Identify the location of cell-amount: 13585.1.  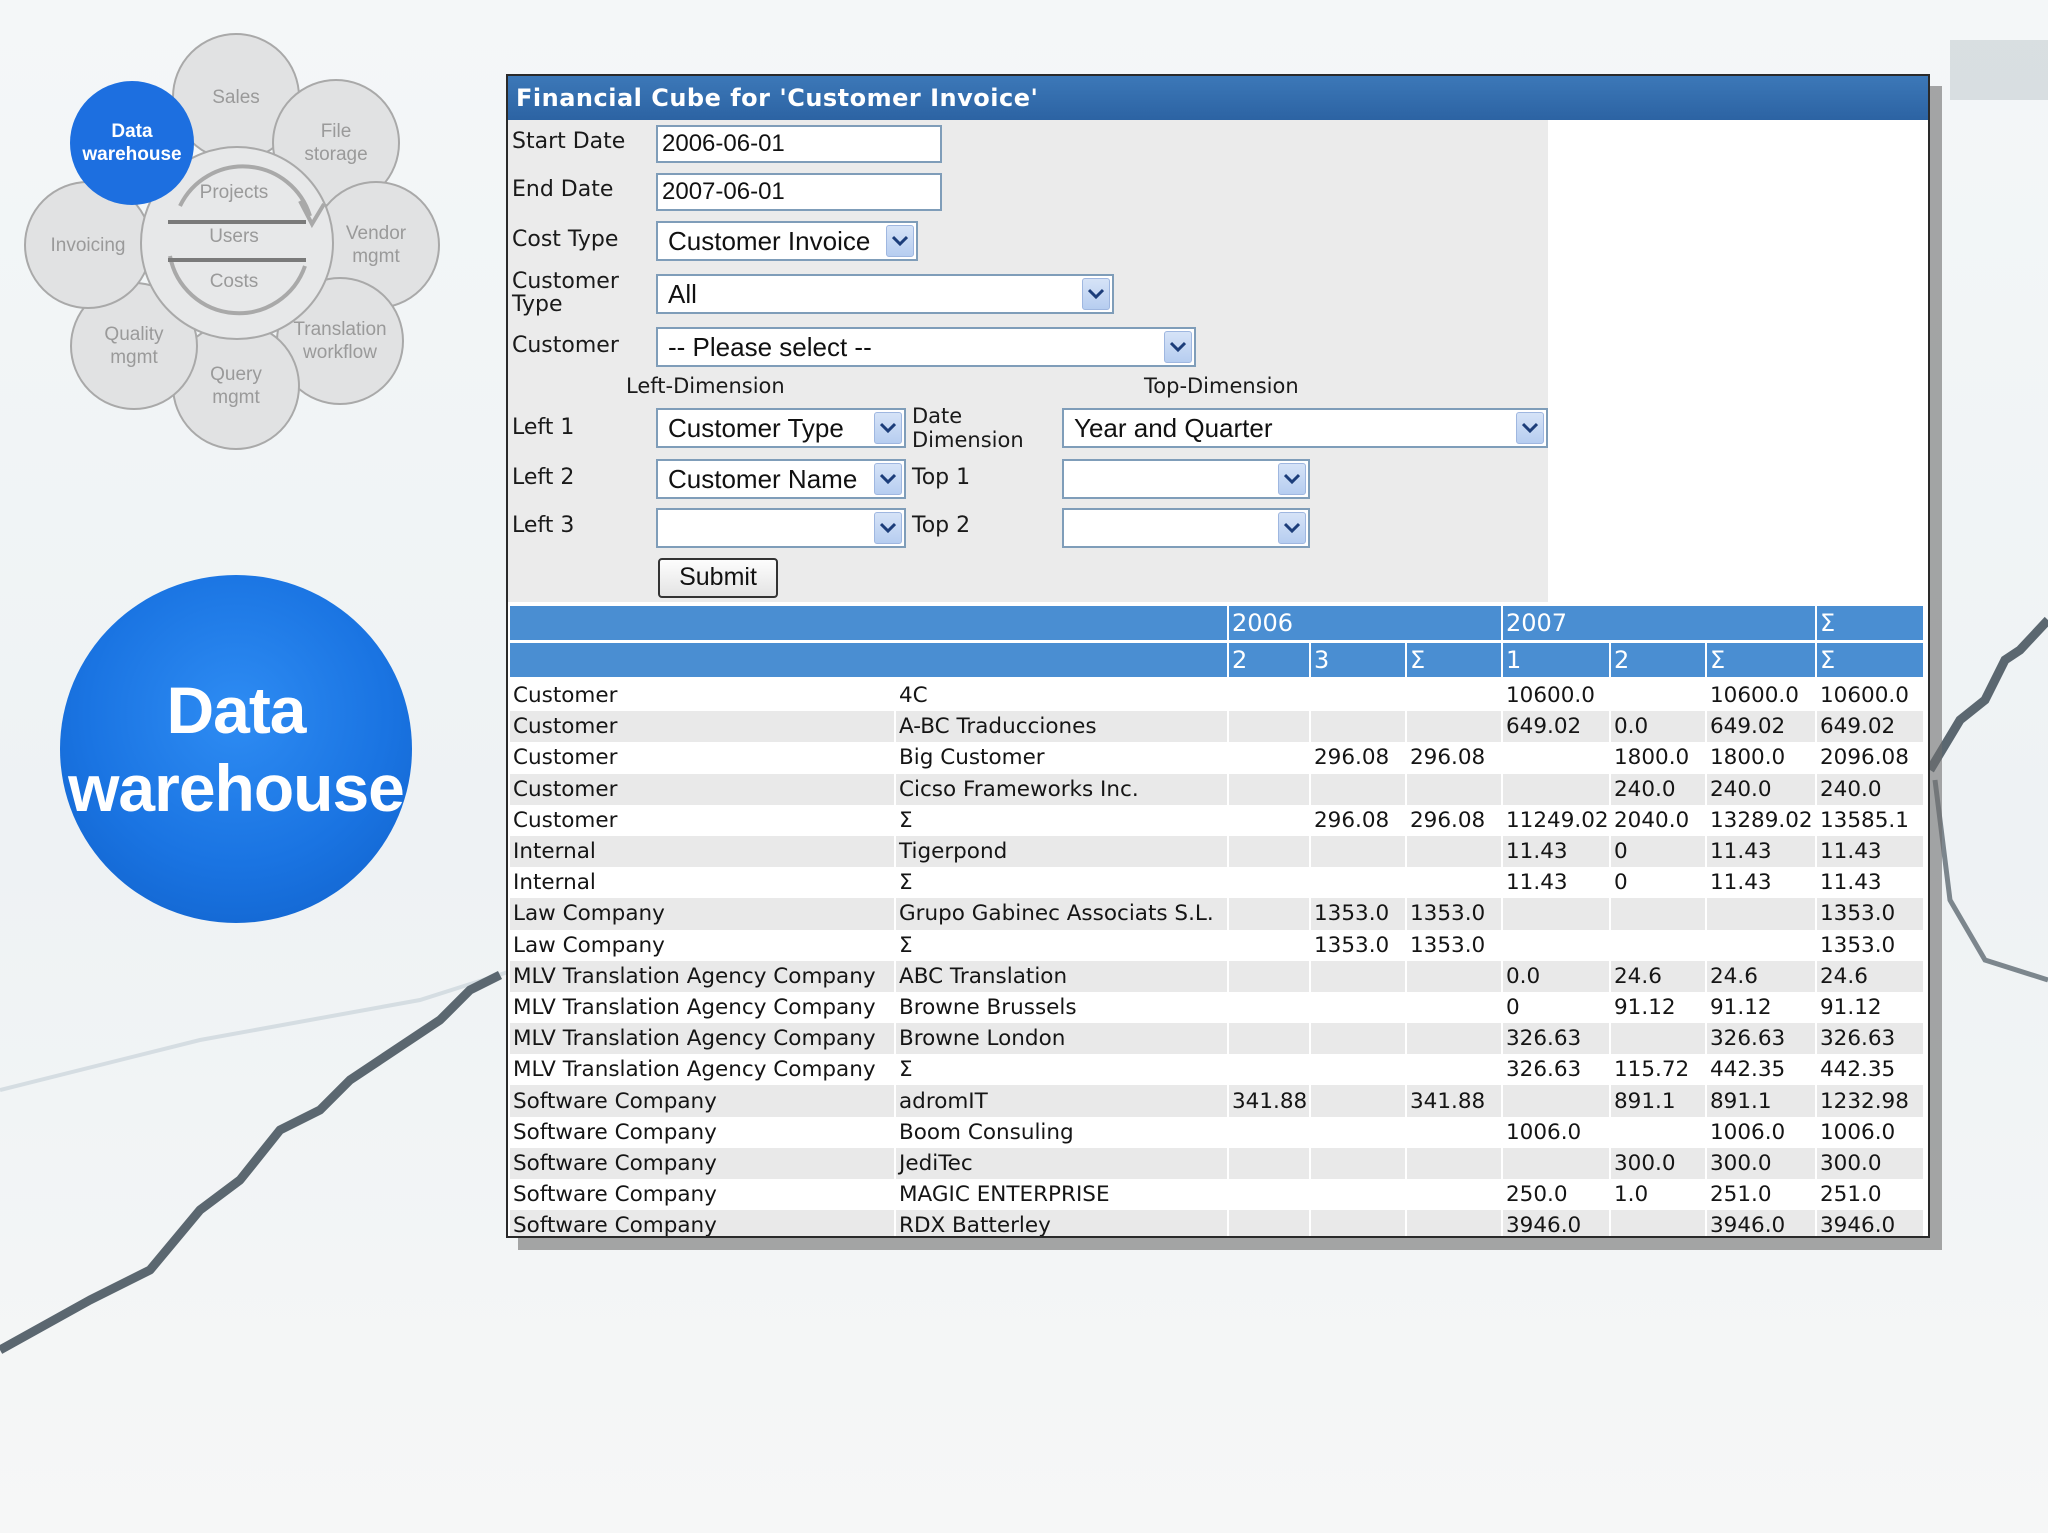
(1870, 820).